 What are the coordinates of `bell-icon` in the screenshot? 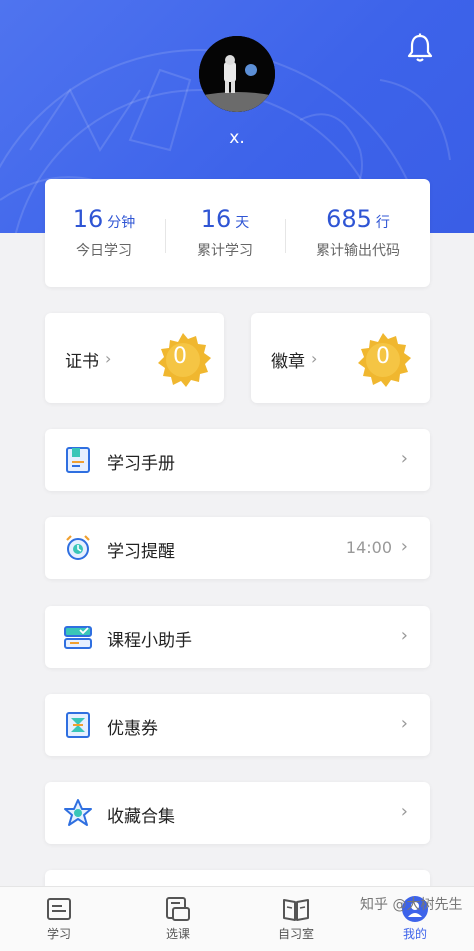 It's located at (420, 48).